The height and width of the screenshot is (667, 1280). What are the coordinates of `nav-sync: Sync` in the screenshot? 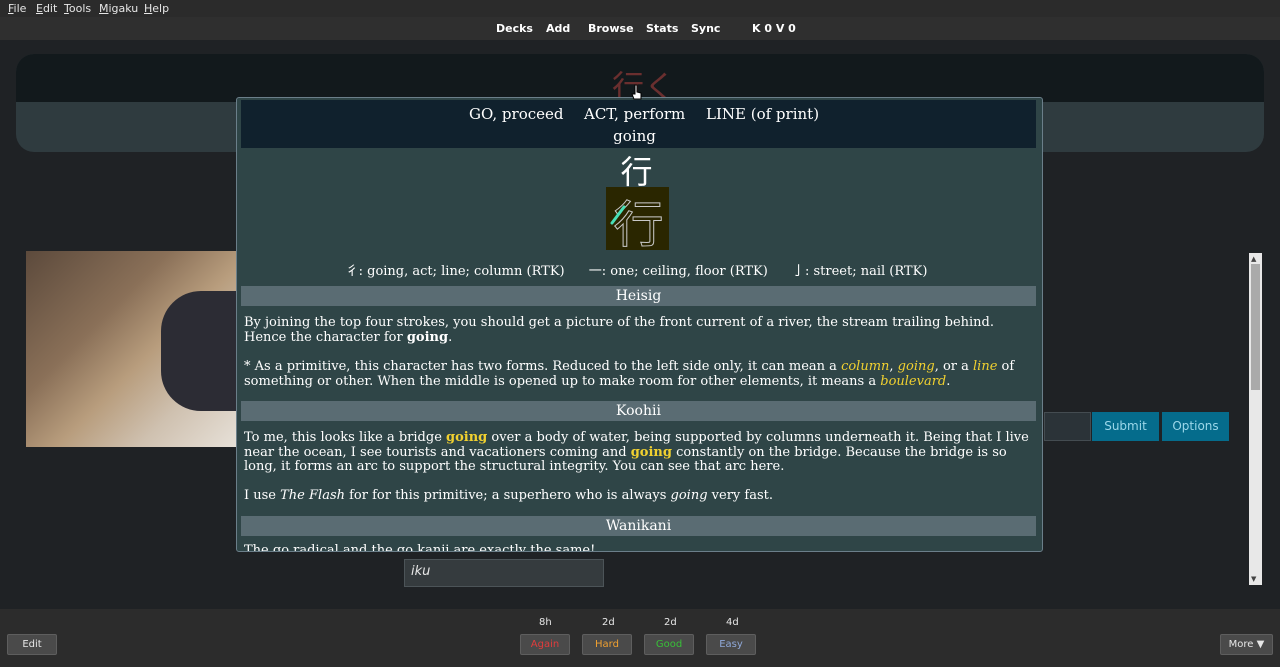 It's located at (705, 28).